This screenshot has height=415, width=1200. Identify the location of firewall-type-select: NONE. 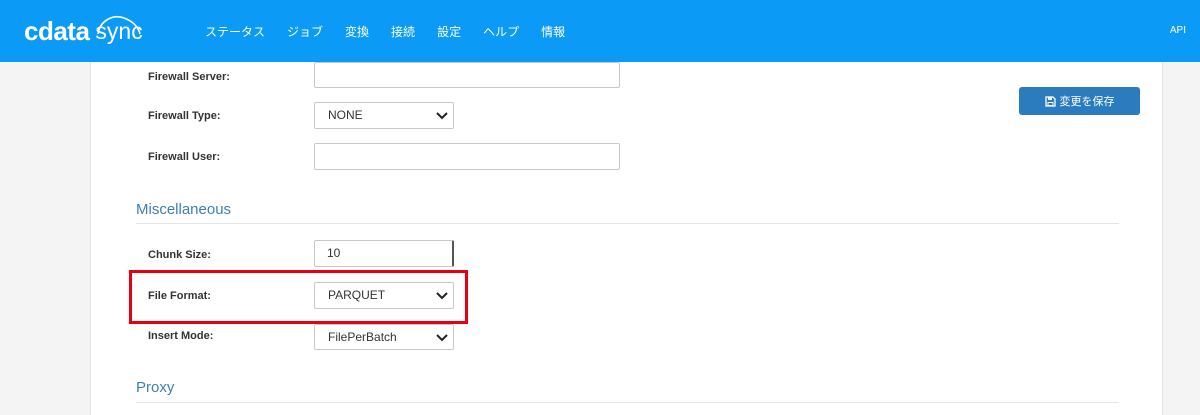
(384, 115).